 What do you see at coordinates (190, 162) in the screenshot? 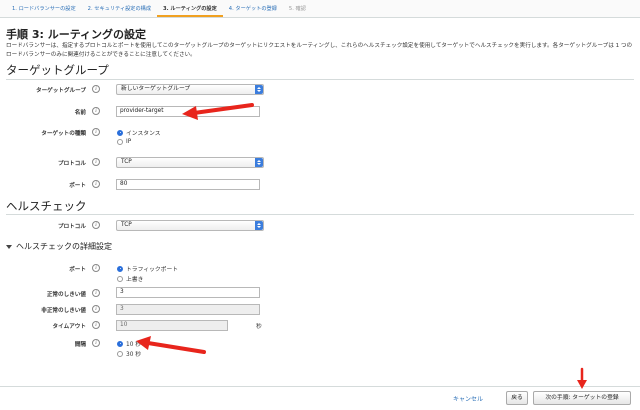
I see `protocol-select: TCP` at bounding box center [190, 162].